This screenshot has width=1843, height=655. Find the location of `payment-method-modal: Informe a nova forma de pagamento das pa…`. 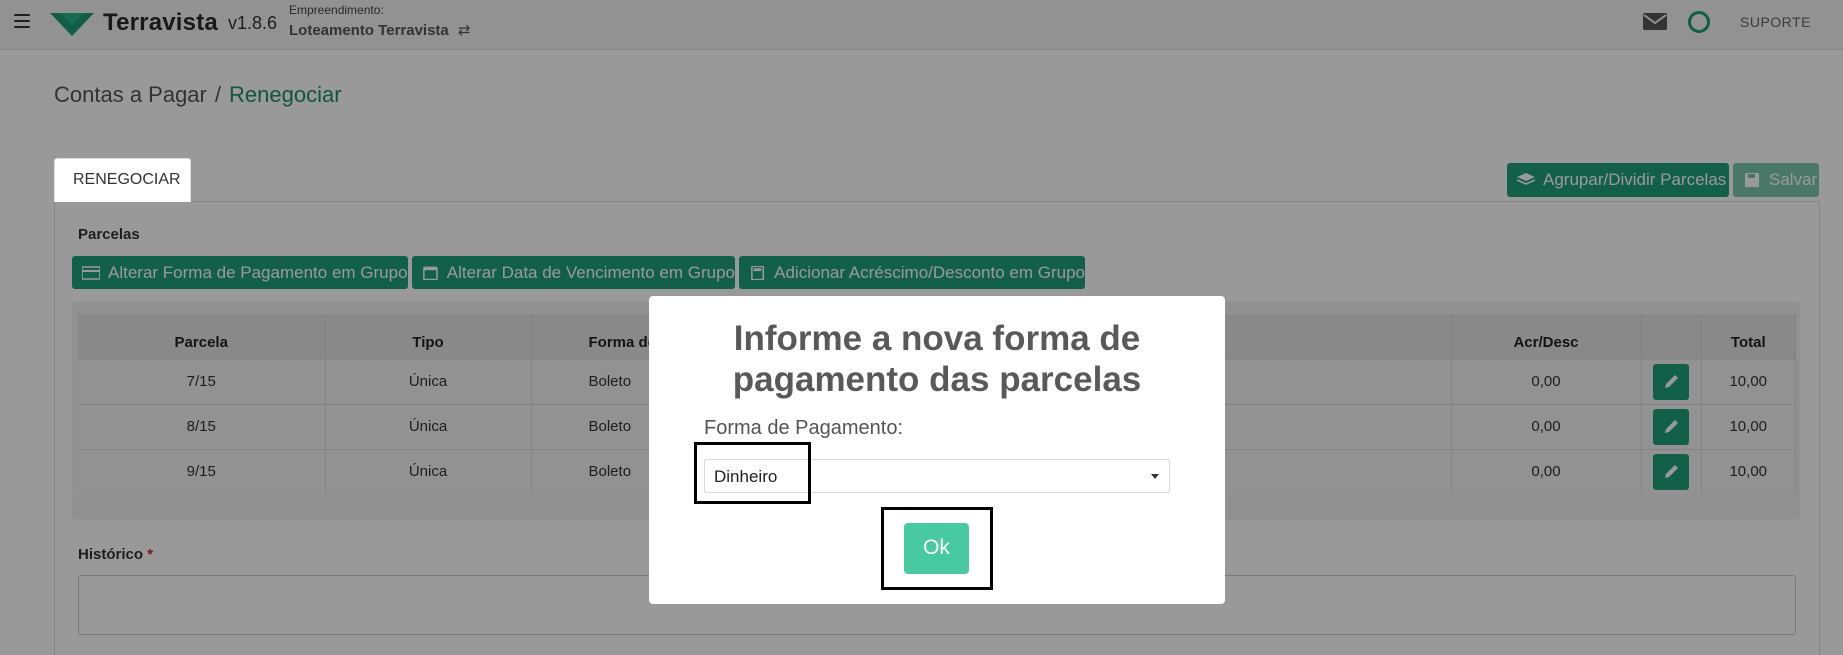

payment-method-modal: Informe a nova forma de pagamento das pa… is located at coordinates (937, 450).